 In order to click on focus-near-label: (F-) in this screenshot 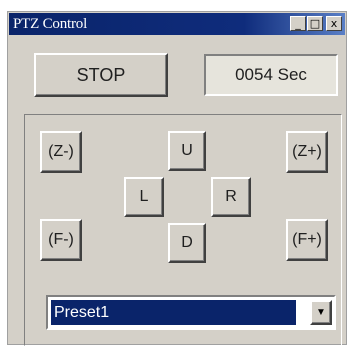, I will do `click(61, 239)`.